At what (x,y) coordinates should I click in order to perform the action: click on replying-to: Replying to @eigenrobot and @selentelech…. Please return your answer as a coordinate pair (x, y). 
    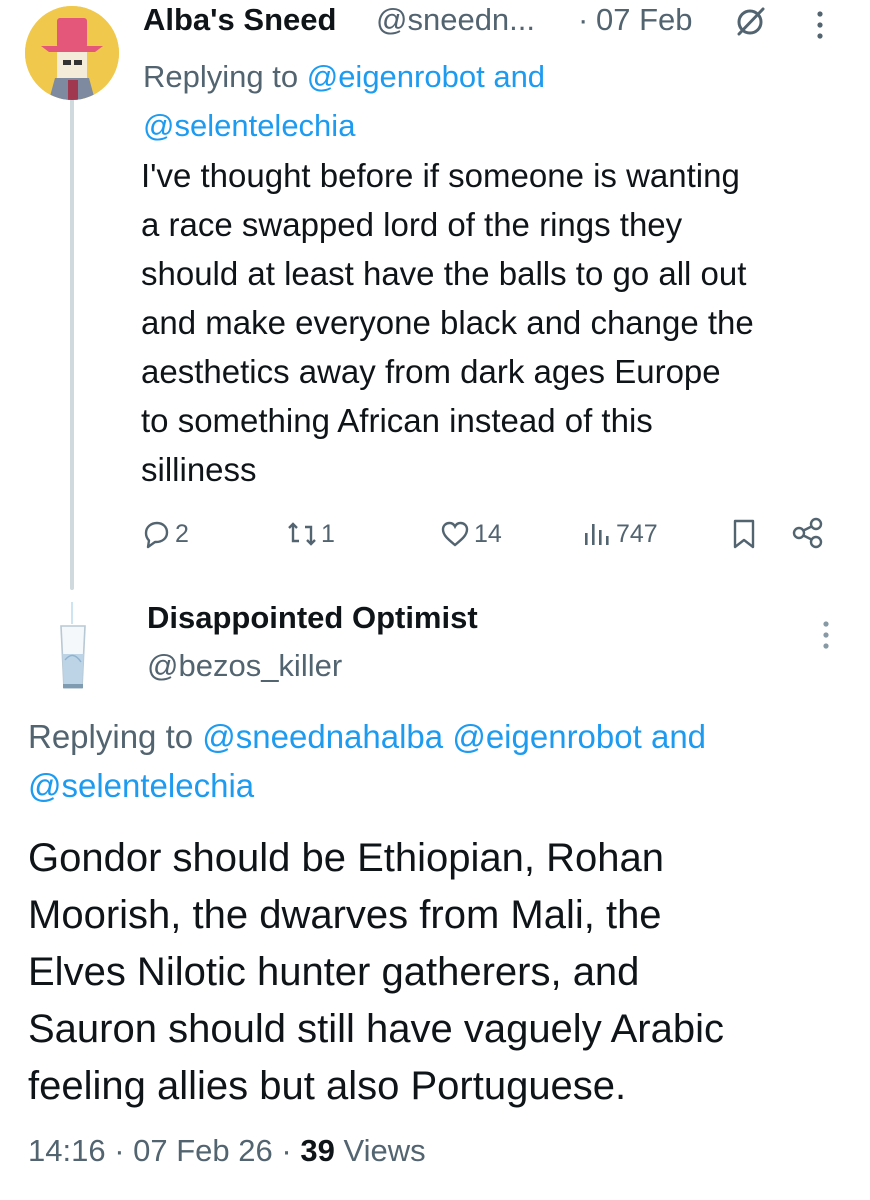
    Looking at the image, I should click on (493, 101).